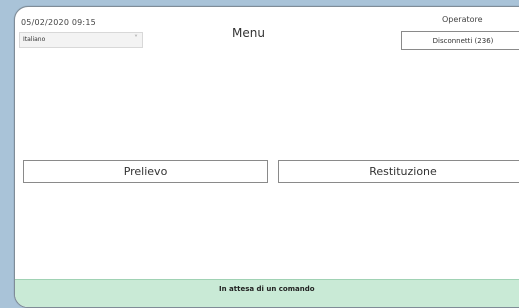 This screenshot has width=519, height=308. I want to click on status-bar: In attesa di un comando, so click(267, 293).